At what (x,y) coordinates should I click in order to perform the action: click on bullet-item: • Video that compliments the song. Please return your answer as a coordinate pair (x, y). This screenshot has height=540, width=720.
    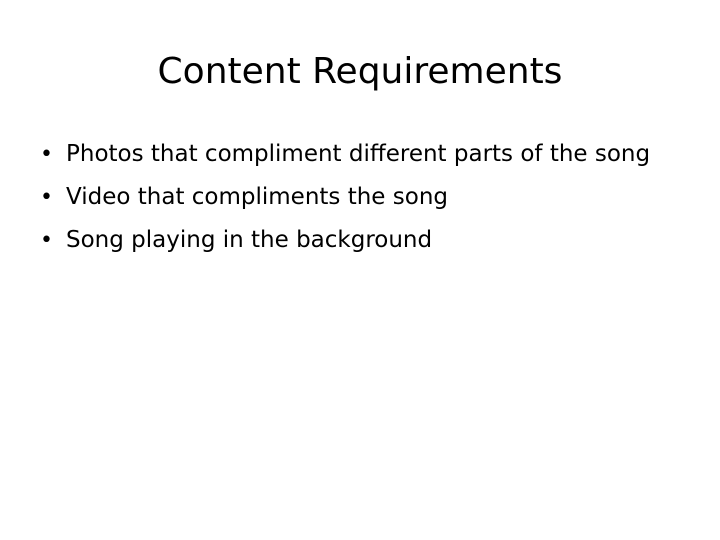
    Looking at the image, I should click on (360, 197).